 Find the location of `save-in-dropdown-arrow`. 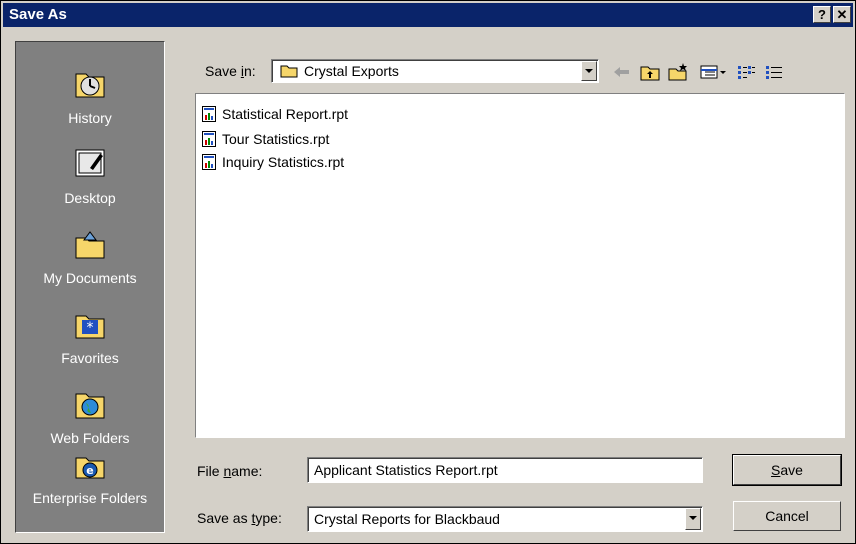

save-in-dropdown-arrow is located at coordinates (589, 71).